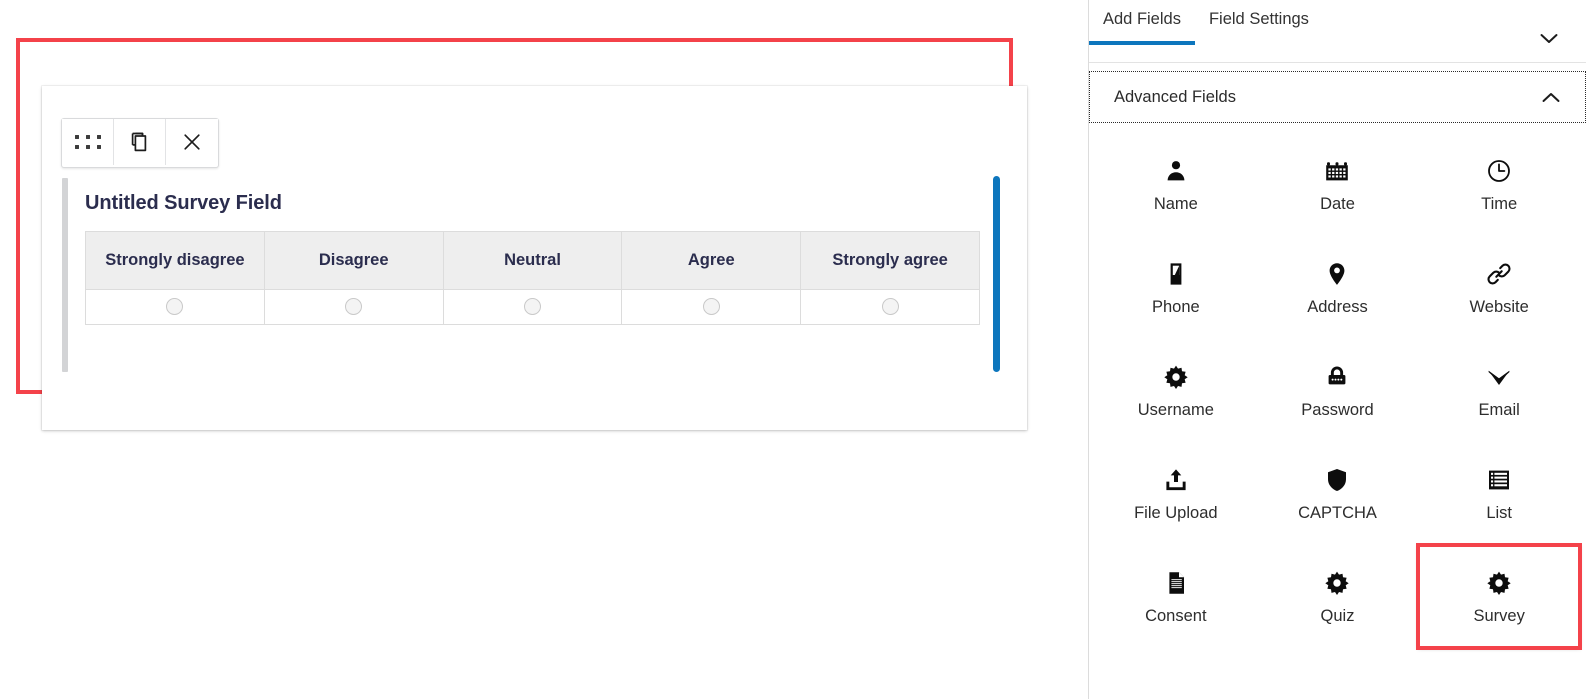 This screenshot has height=699, width=1586. Describe the element at coordinates (1337, 410) in the screenshot. I see `field-tile-label: Password` at that location.